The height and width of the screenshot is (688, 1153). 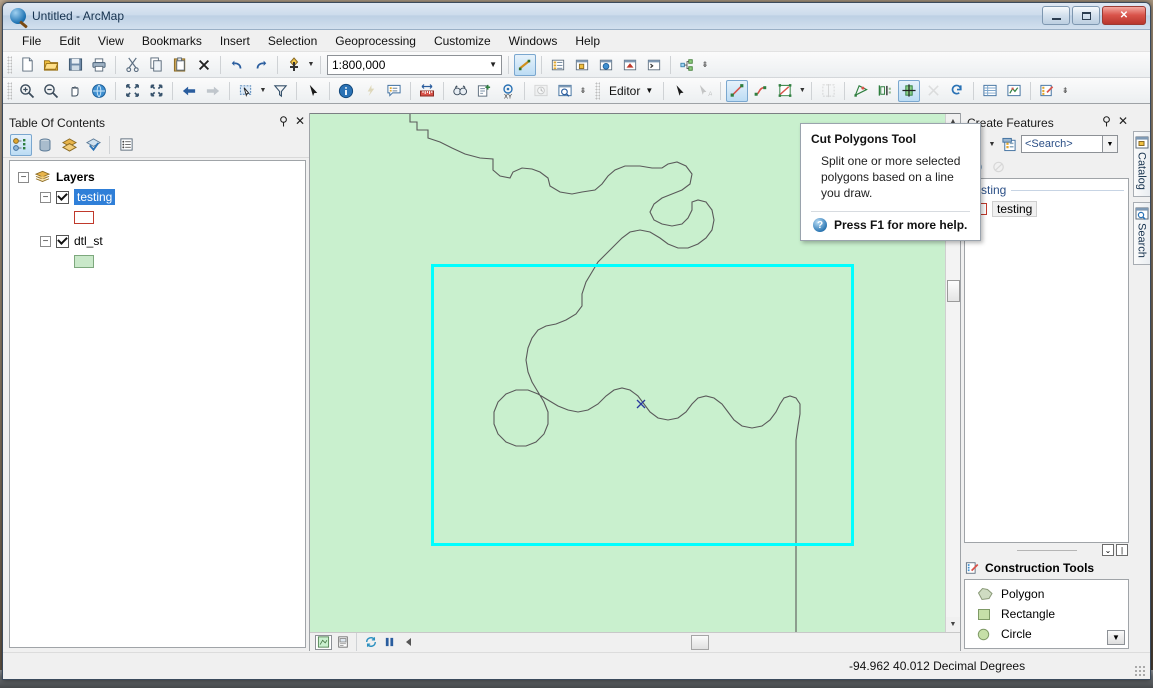 I want to click on reshape-feature-icon, so click(x=861, y=91).